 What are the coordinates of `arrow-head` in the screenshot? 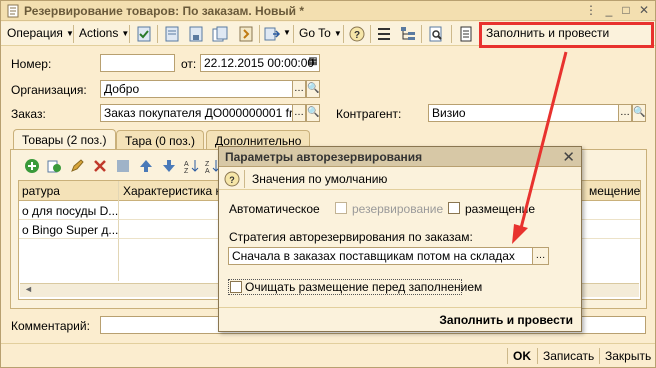 It's located at (520, 234).